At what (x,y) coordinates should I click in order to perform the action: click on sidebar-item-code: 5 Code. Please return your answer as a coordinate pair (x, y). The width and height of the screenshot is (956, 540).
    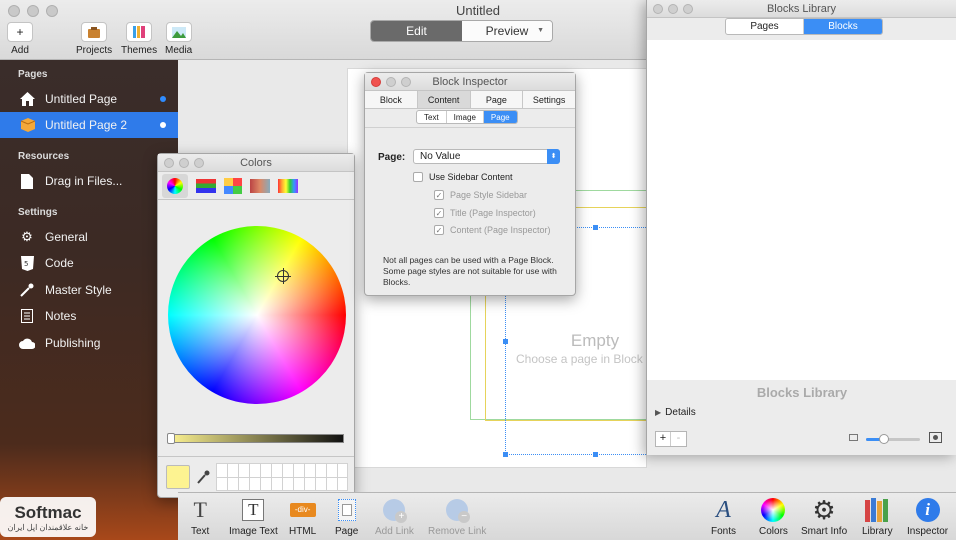
    Looking at the image, I should click on (89, 263).